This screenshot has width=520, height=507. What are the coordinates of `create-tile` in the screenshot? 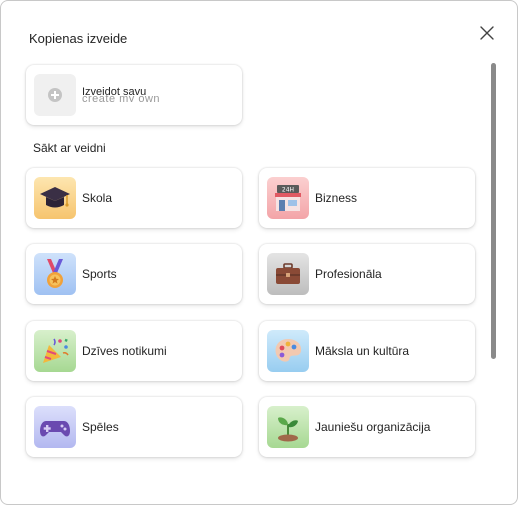 It's located at (55, 95).